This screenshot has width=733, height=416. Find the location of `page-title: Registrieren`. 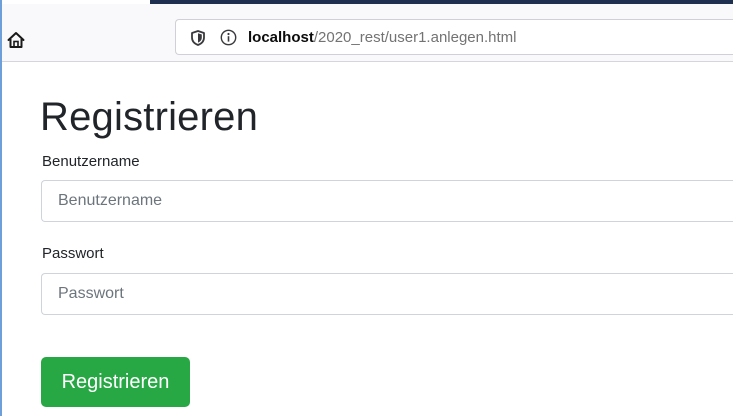

page-title: Registrieren is located at coordinates (149, 117).